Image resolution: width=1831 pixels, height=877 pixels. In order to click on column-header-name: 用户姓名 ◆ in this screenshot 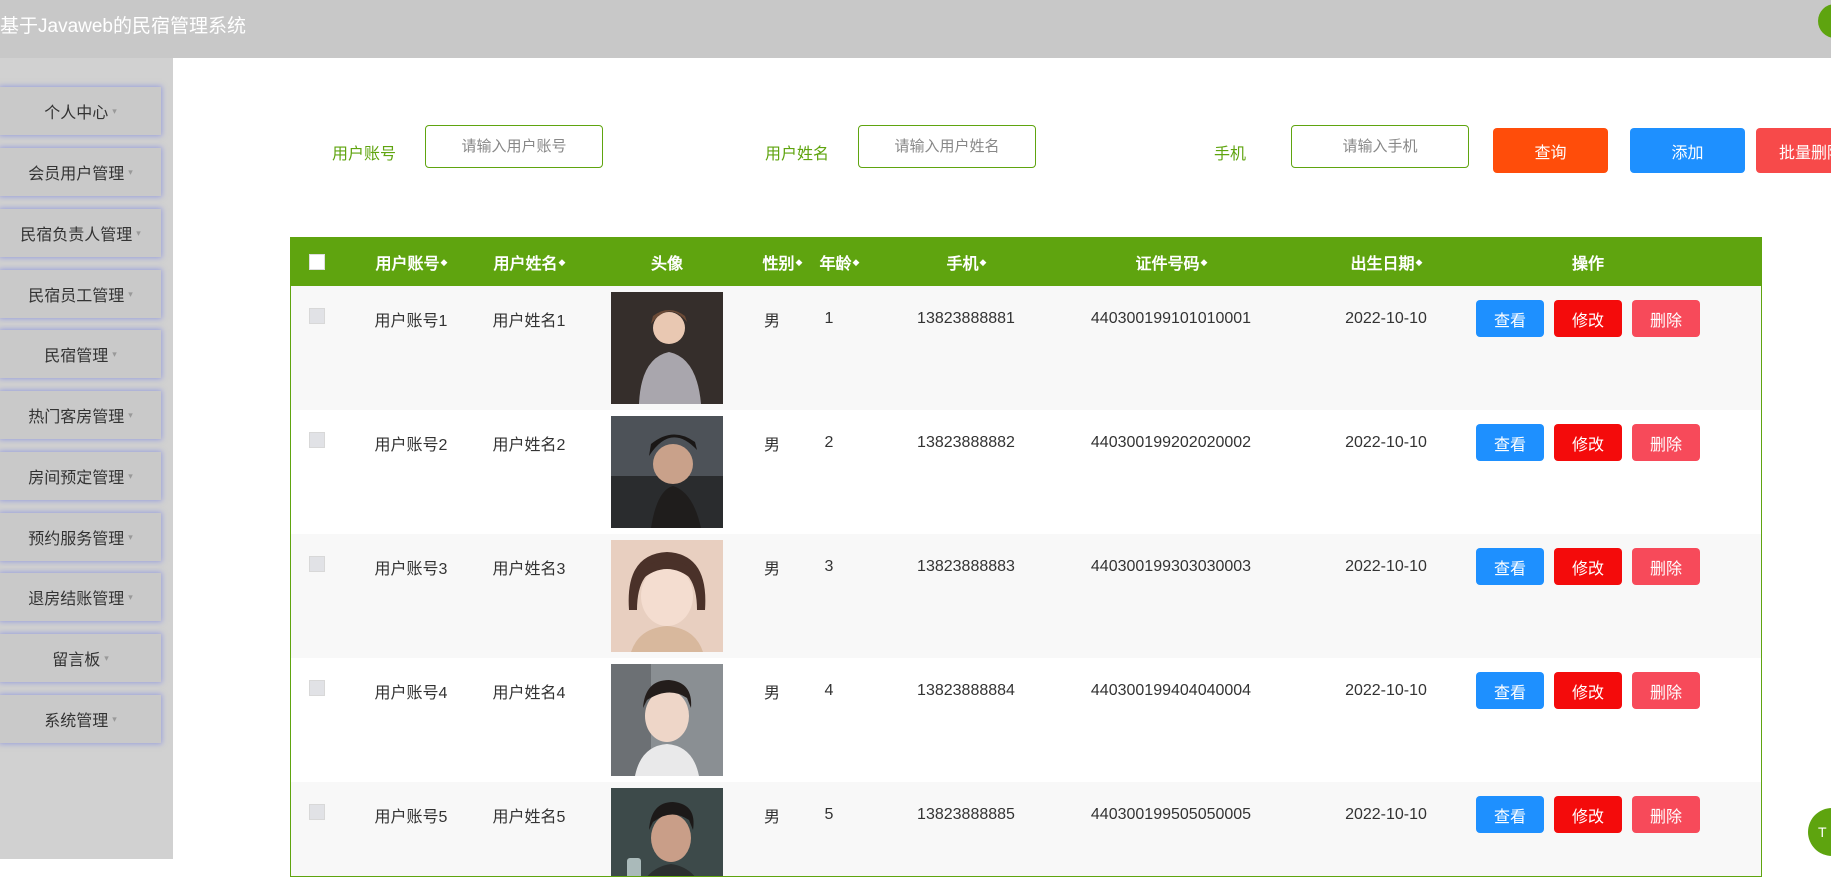, I will do `click(529, 262)`.